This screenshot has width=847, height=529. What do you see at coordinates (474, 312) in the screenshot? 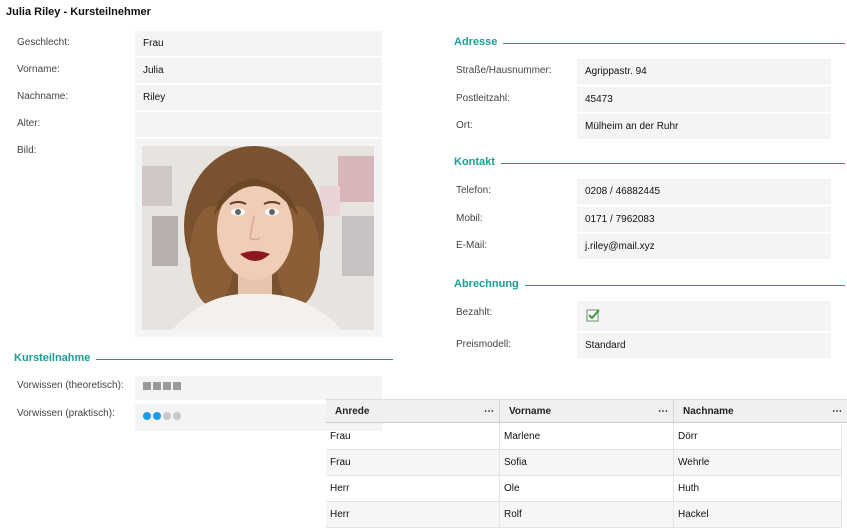
I see `paid-label: Bezahlt:` at bounding box center [474, 312].